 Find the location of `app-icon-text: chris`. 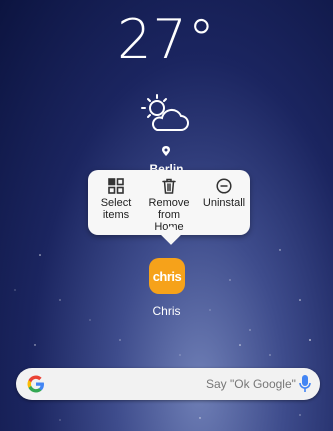

app-icon-text: chris is located at coordinates (167, 276).